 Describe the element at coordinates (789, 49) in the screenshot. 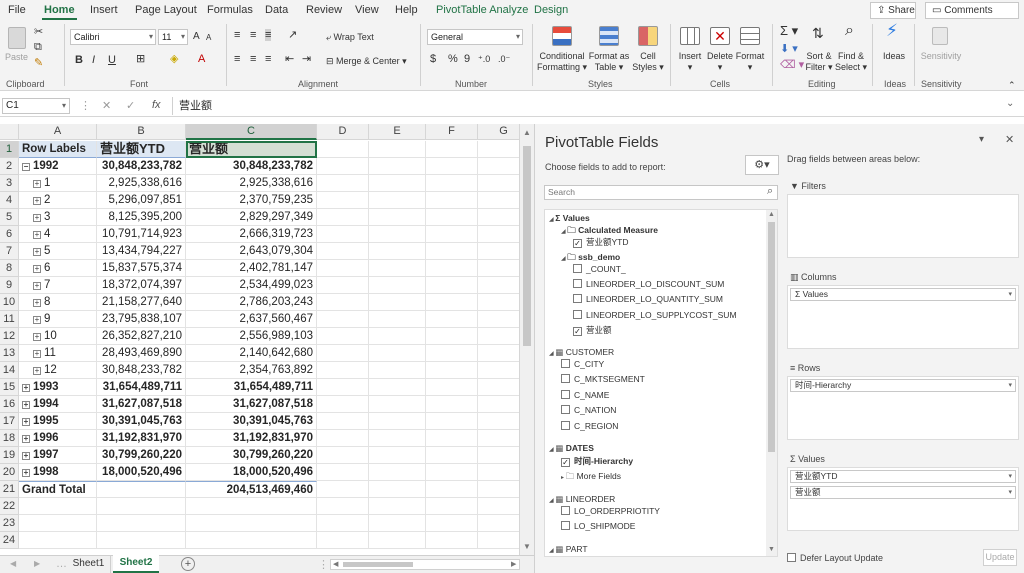

I see `fill-icon: ⬇ ▾` at that location.